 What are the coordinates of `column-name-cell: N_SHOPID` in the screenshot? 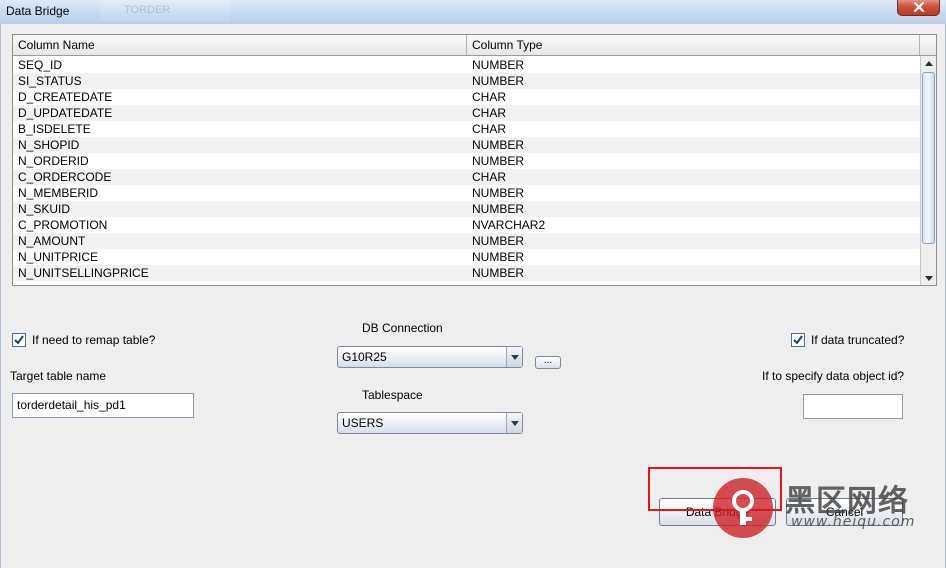 It's located at (49, 145).